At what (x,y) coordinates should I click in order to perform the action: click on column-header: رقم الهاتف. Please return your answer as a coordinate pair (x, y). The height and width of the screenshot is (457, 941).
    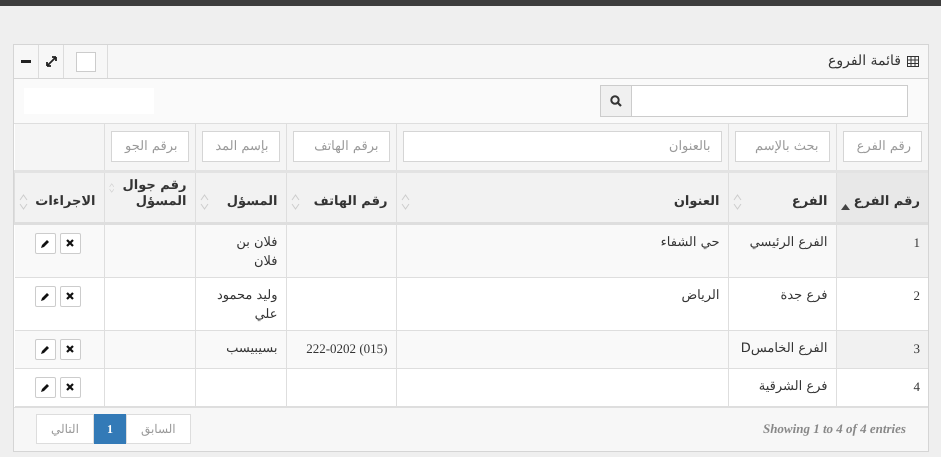
    Looking at the image, I should click on (351, 202).